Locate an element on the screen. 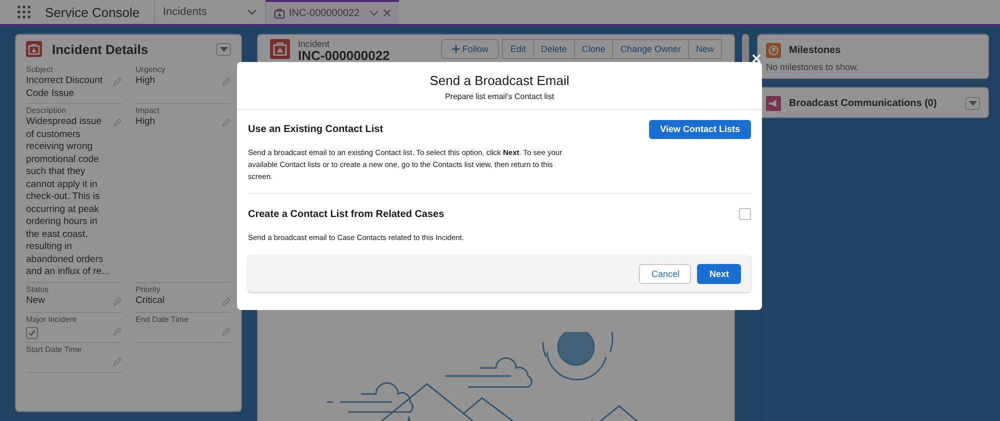  checkbox is located at coordinates (745, 214).